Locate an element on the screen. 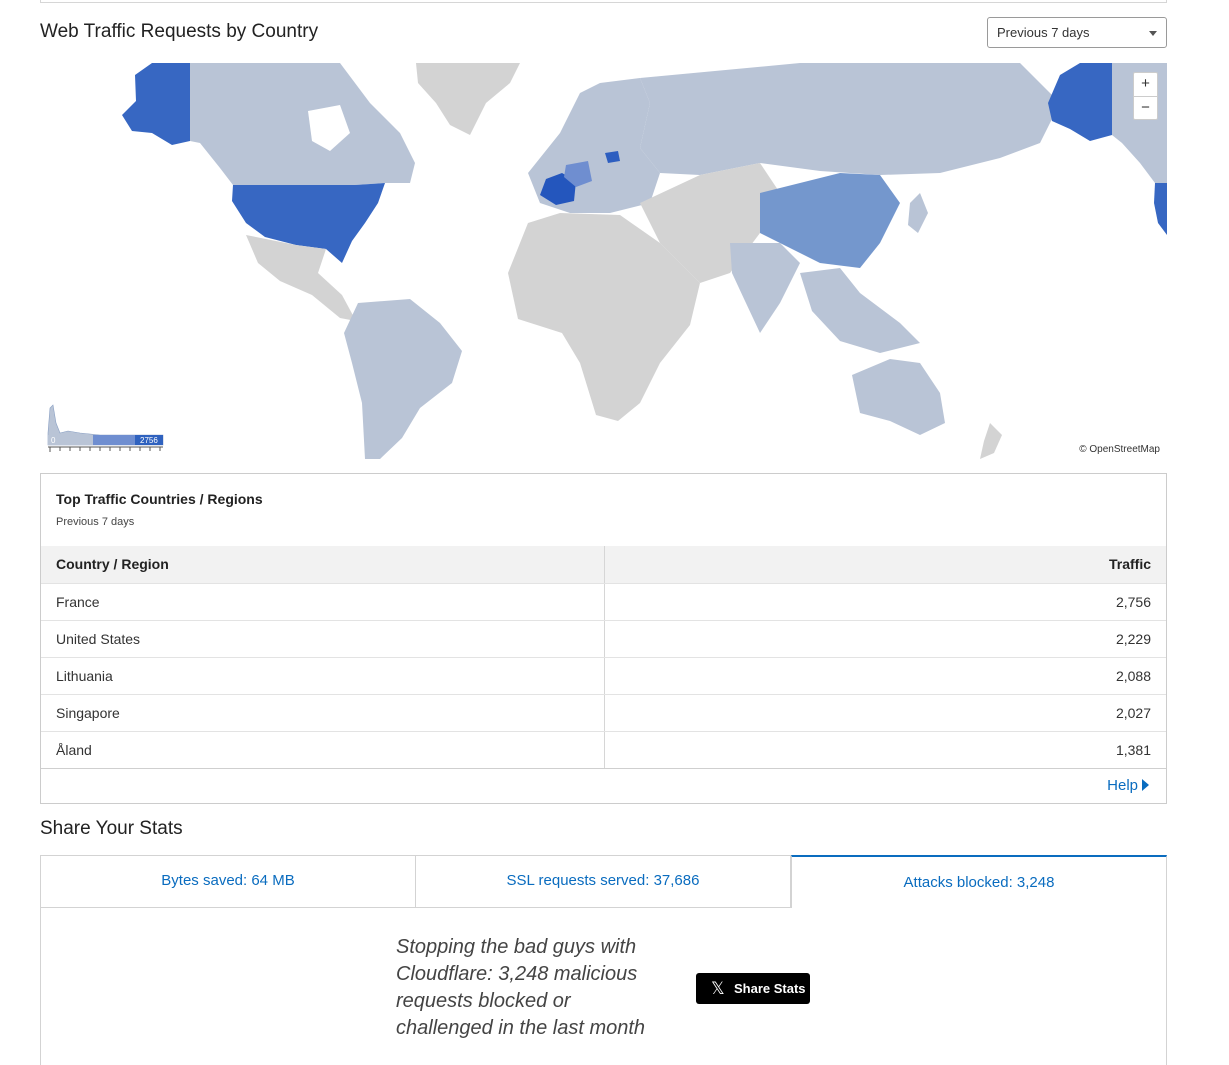 The image size is (1229, 1065). region-southeast-asia is located at coordinates (860, 310).